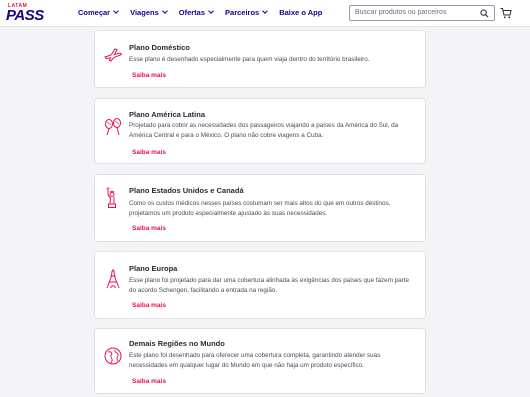 This screenshot has height=397, width=530. Describe the element at coordinates (506, 13) in the screenshot. I see `cart-icon` at that location.